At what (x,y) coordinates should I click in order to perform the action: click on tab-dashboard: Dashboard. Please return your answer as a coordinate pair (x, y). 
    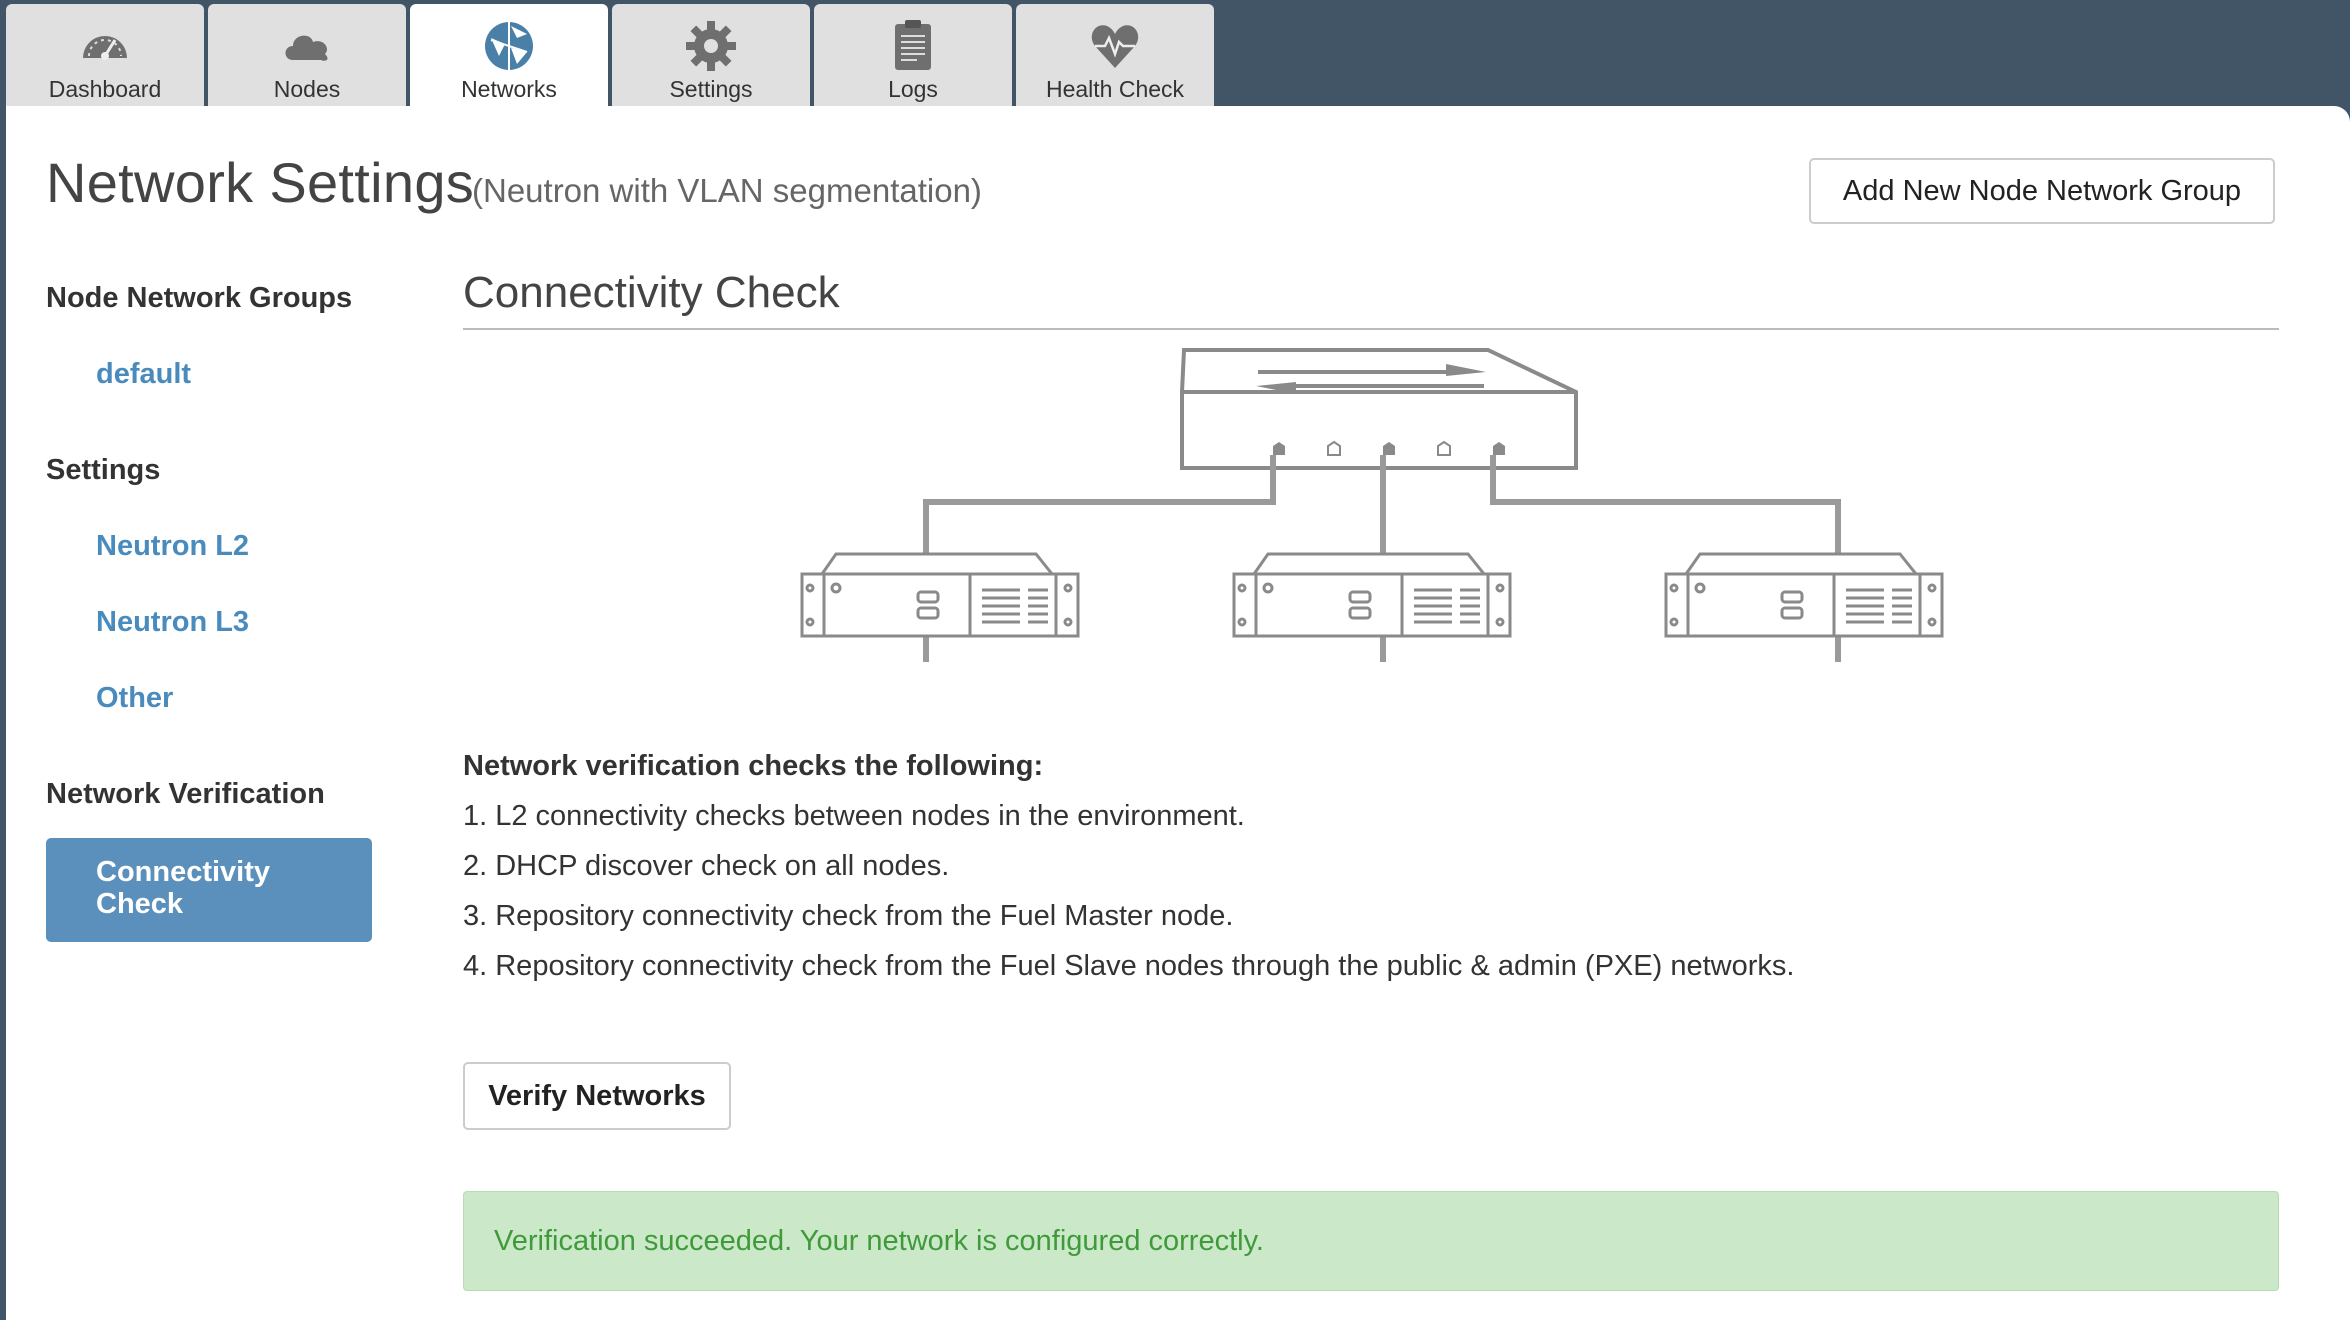
    Looking at the image, I should click on (105, 55).